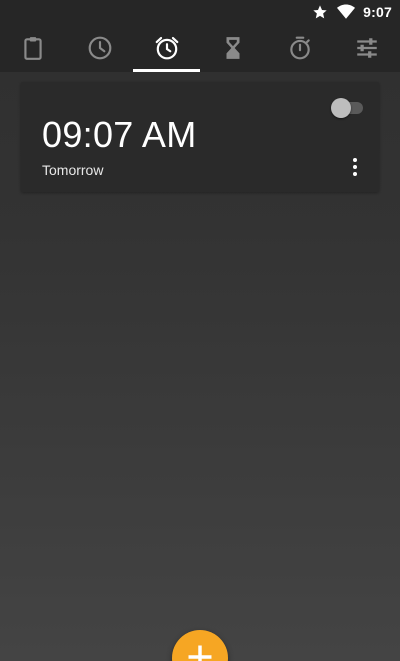  What do you see at coordinates (167, 70) in the screenshot?
I see `tab-indicator` at bounding box center [167, 70].